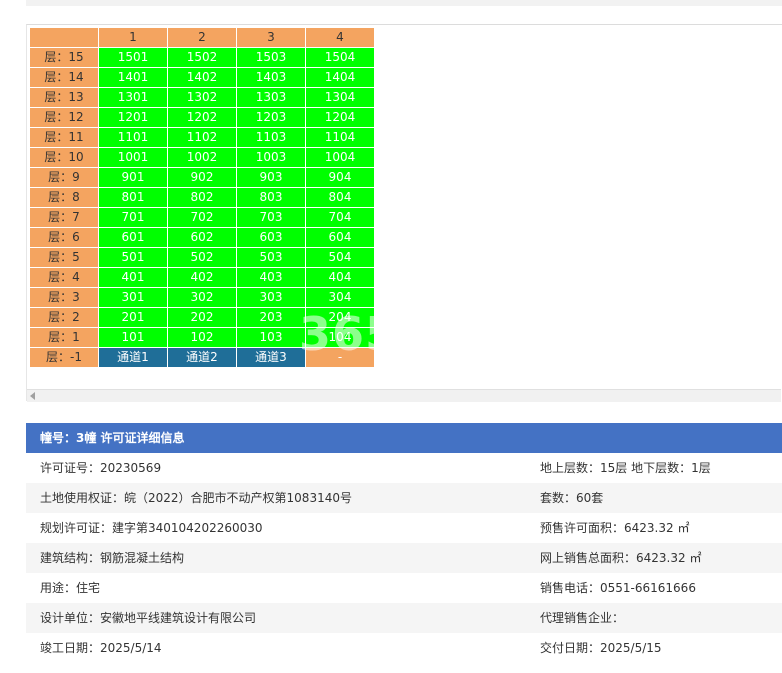  Describe the element at coordinates (340, 237) in the screenshot. I see `unit-cell: 604` at that location.